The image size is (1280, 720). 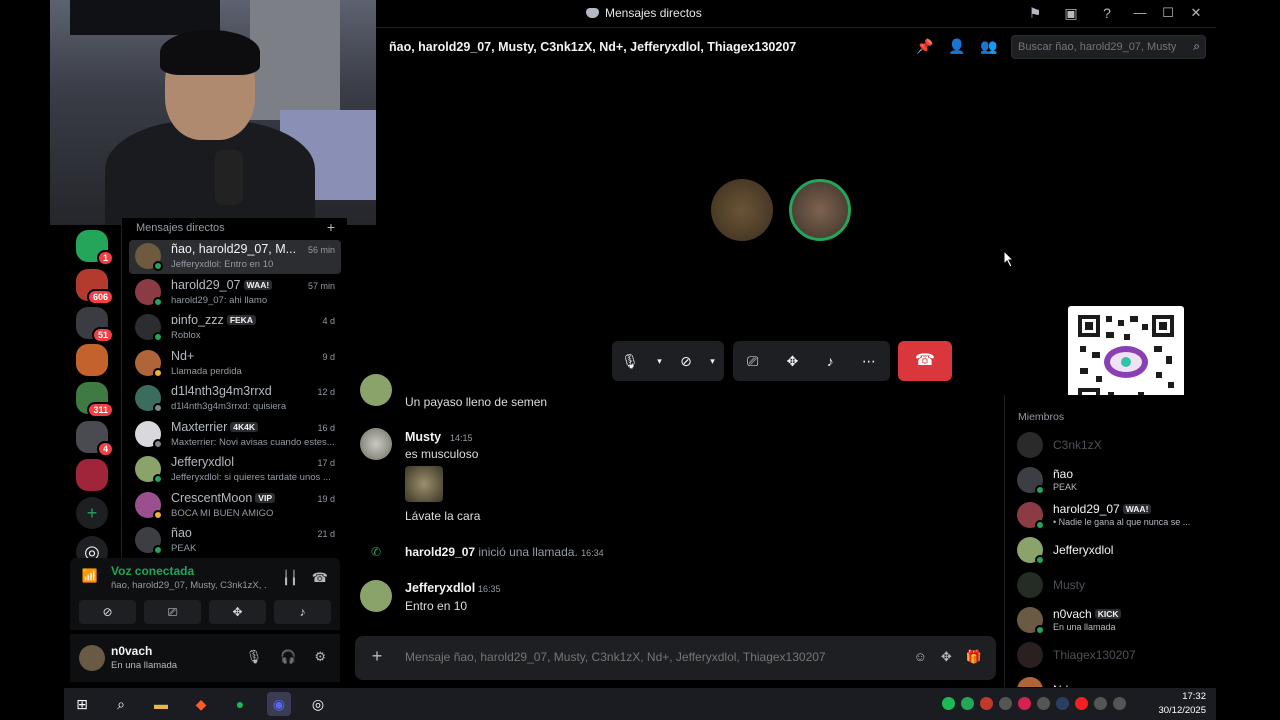 I want to click on server-icon: 606, so click(x=95, y=287).